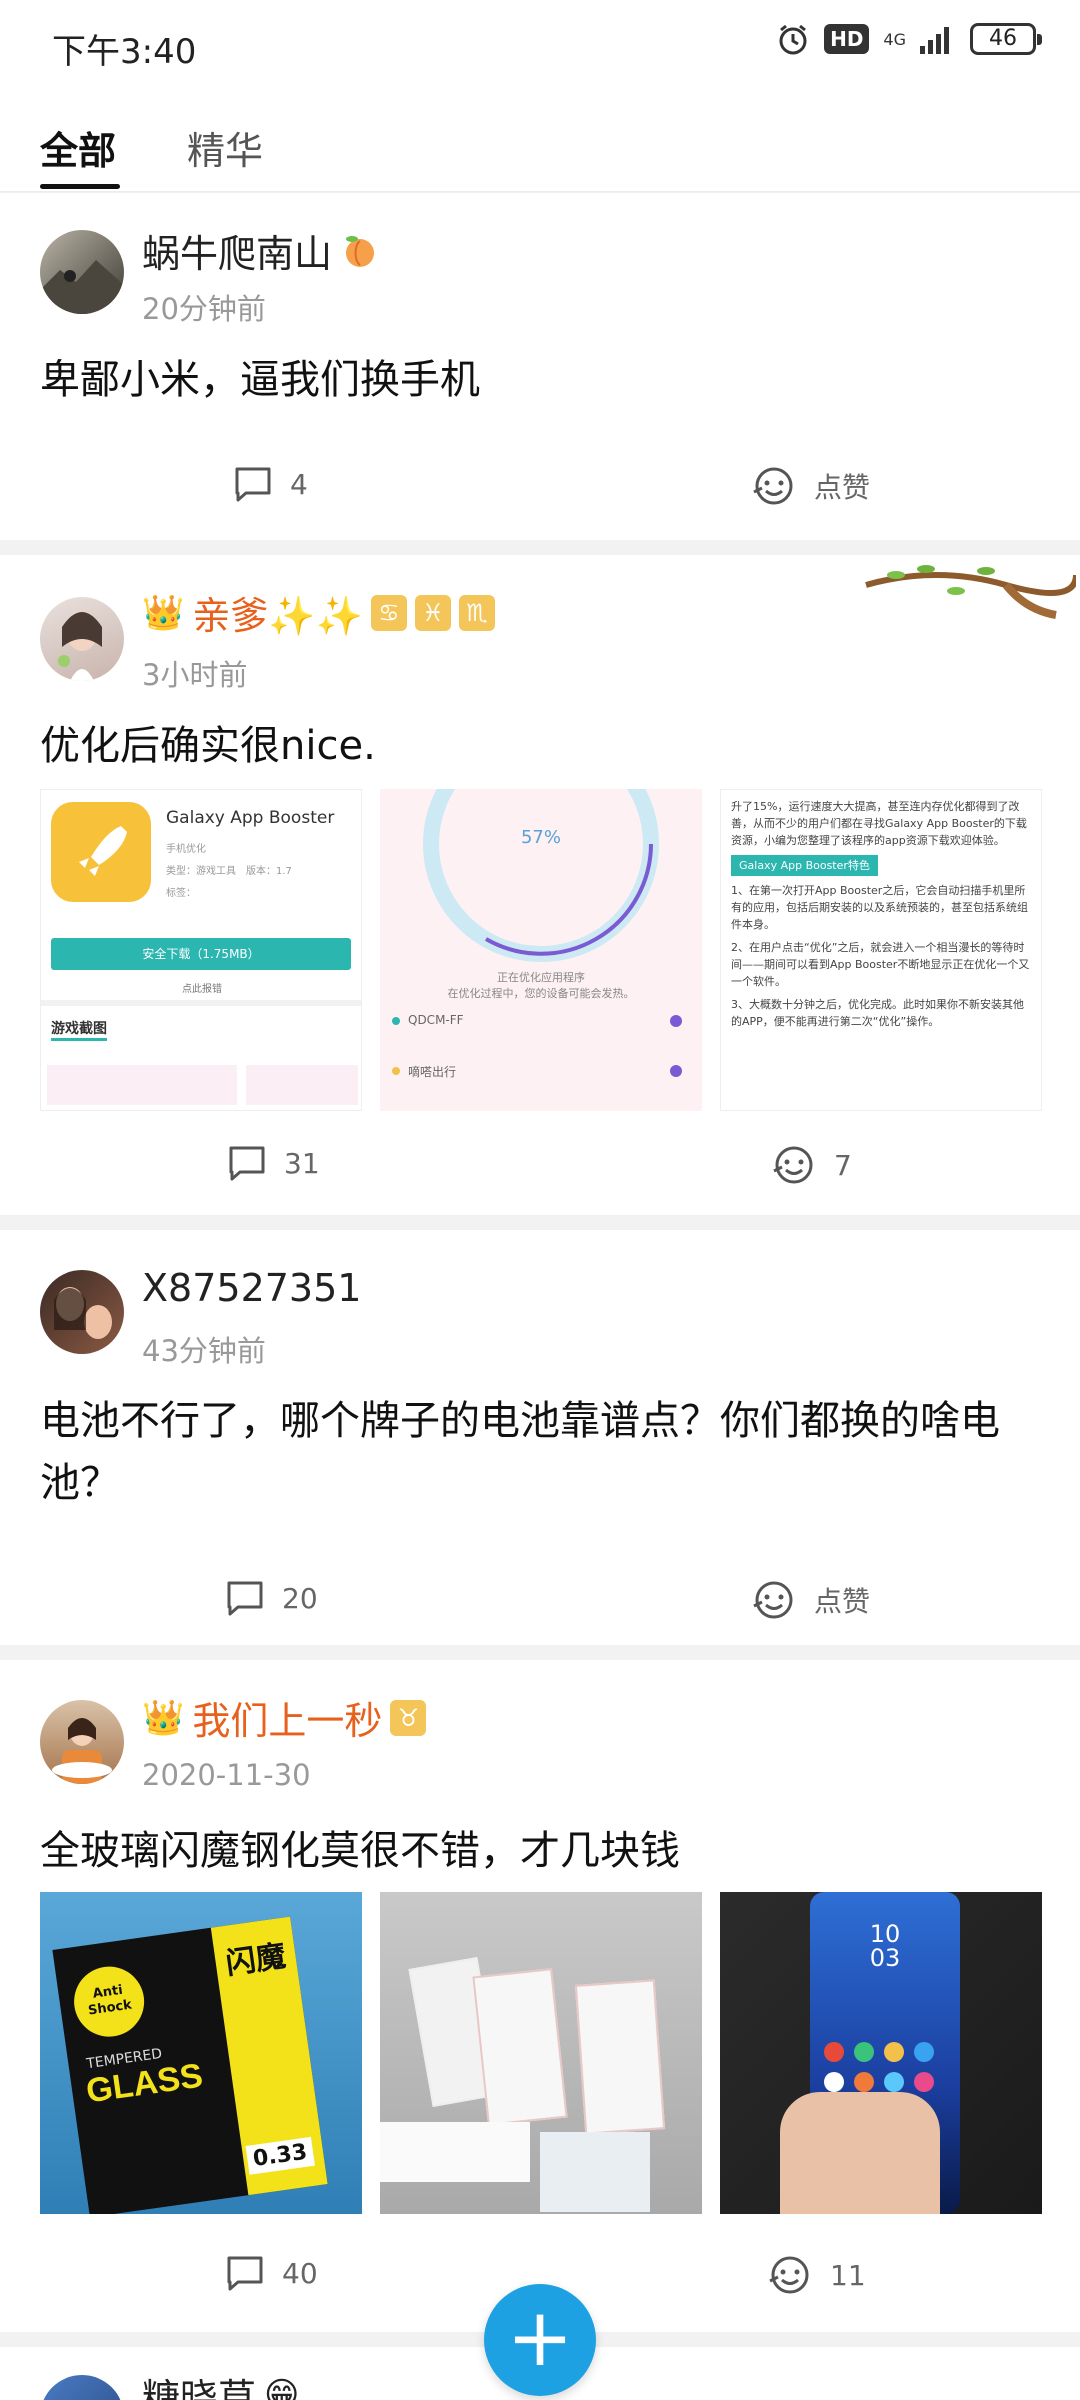 The height and width of the screenshot is (2400, 1080). What do you see at coordinates (970, 592) in the screenshot?
I see `branch-decoration` at bounding box center [970, 592].